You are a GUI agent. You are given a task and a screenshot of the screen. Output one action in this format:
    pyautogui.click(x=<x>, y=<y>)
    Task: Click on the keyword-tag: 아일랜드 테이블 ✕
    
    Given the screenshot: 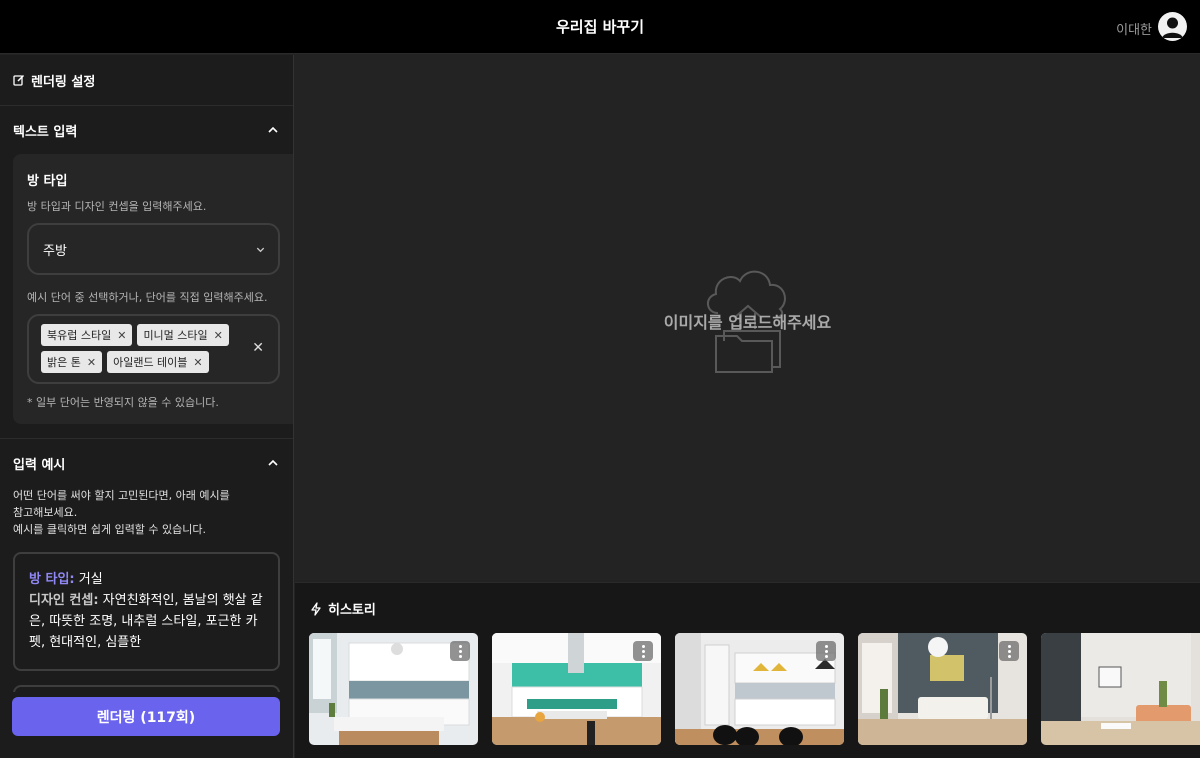 What is the action you would take?
    pyautogui.click(x=158, y=362)
    